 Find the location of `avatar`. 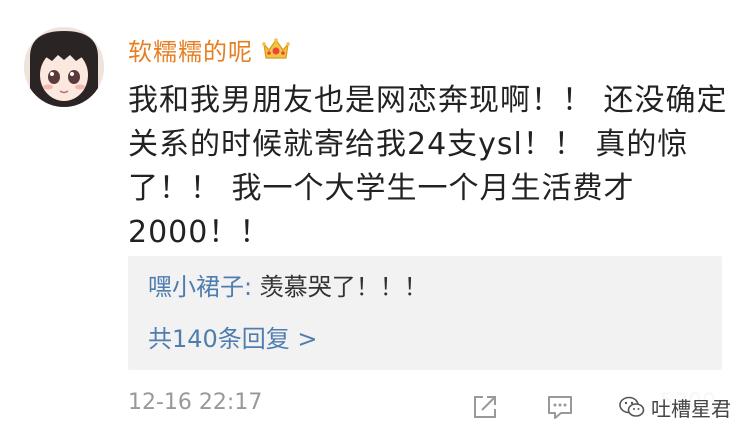

avatar is located at coordinates (64, 67).